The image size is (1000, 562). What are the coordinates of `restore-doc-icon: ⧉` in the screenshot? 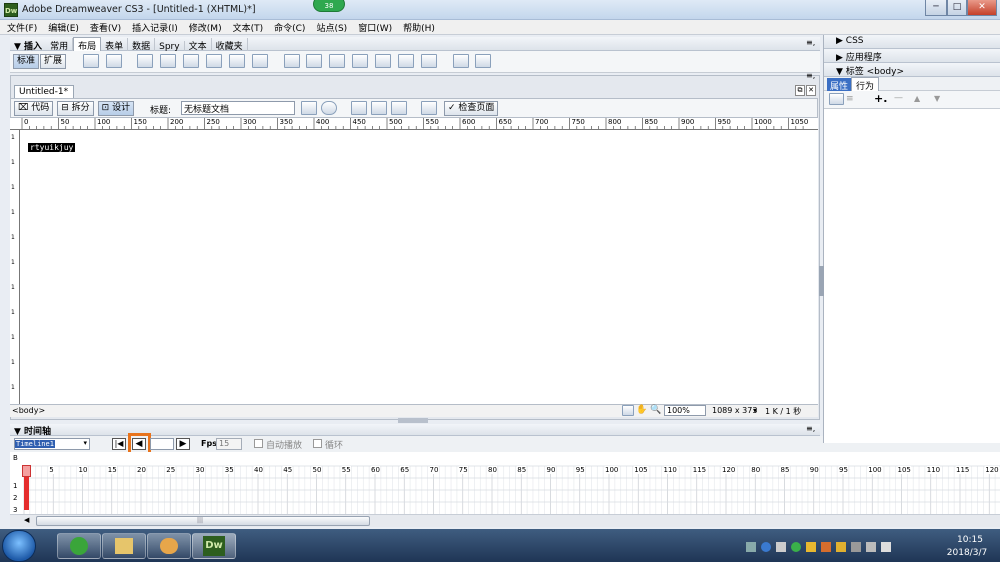 It's located at (800, 90).